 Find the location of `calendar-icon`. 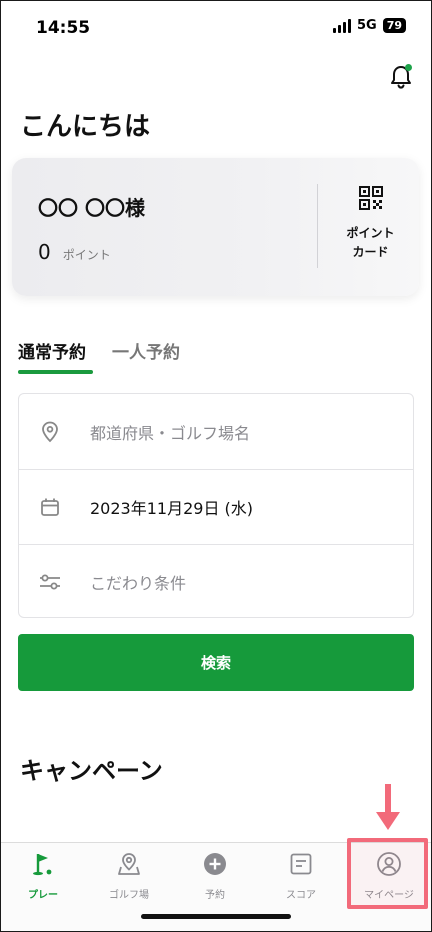

calendar-icon is located at coordinates (50, 507).